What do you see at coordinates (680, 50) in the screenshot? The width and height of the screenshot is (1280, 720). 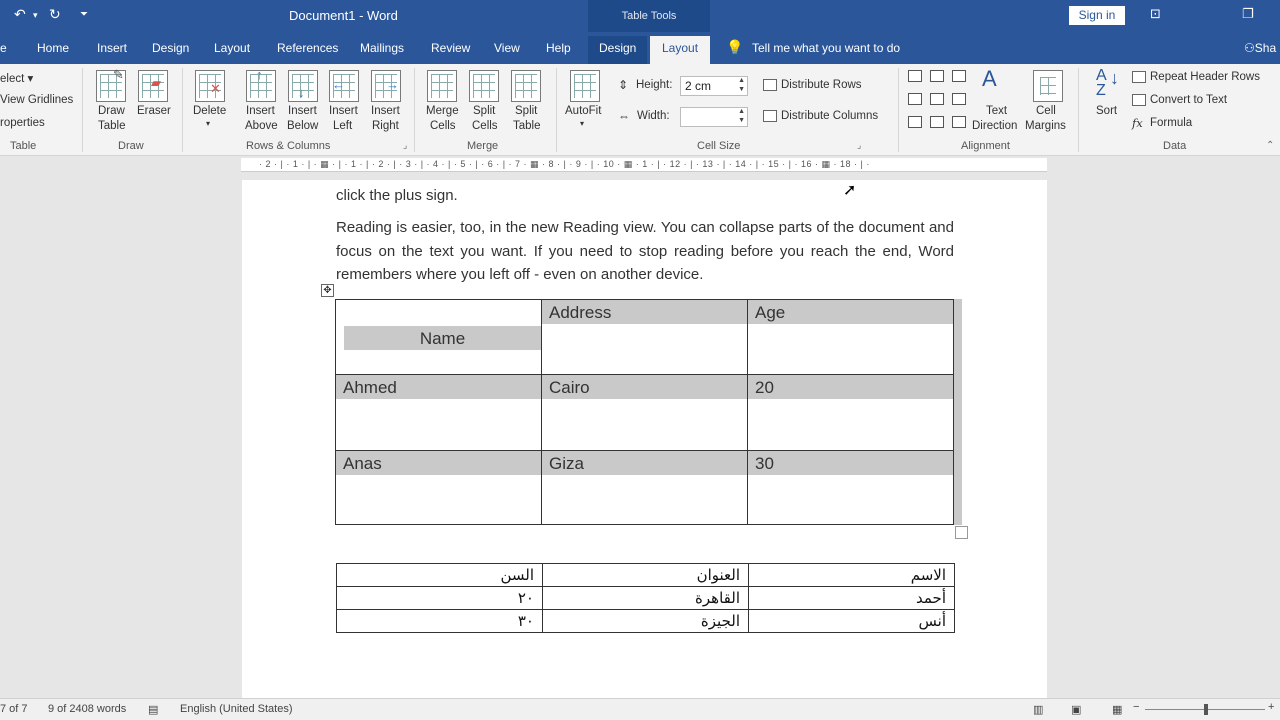 I see `tab-table-layout: Layout` at bounding box center [680, 50].